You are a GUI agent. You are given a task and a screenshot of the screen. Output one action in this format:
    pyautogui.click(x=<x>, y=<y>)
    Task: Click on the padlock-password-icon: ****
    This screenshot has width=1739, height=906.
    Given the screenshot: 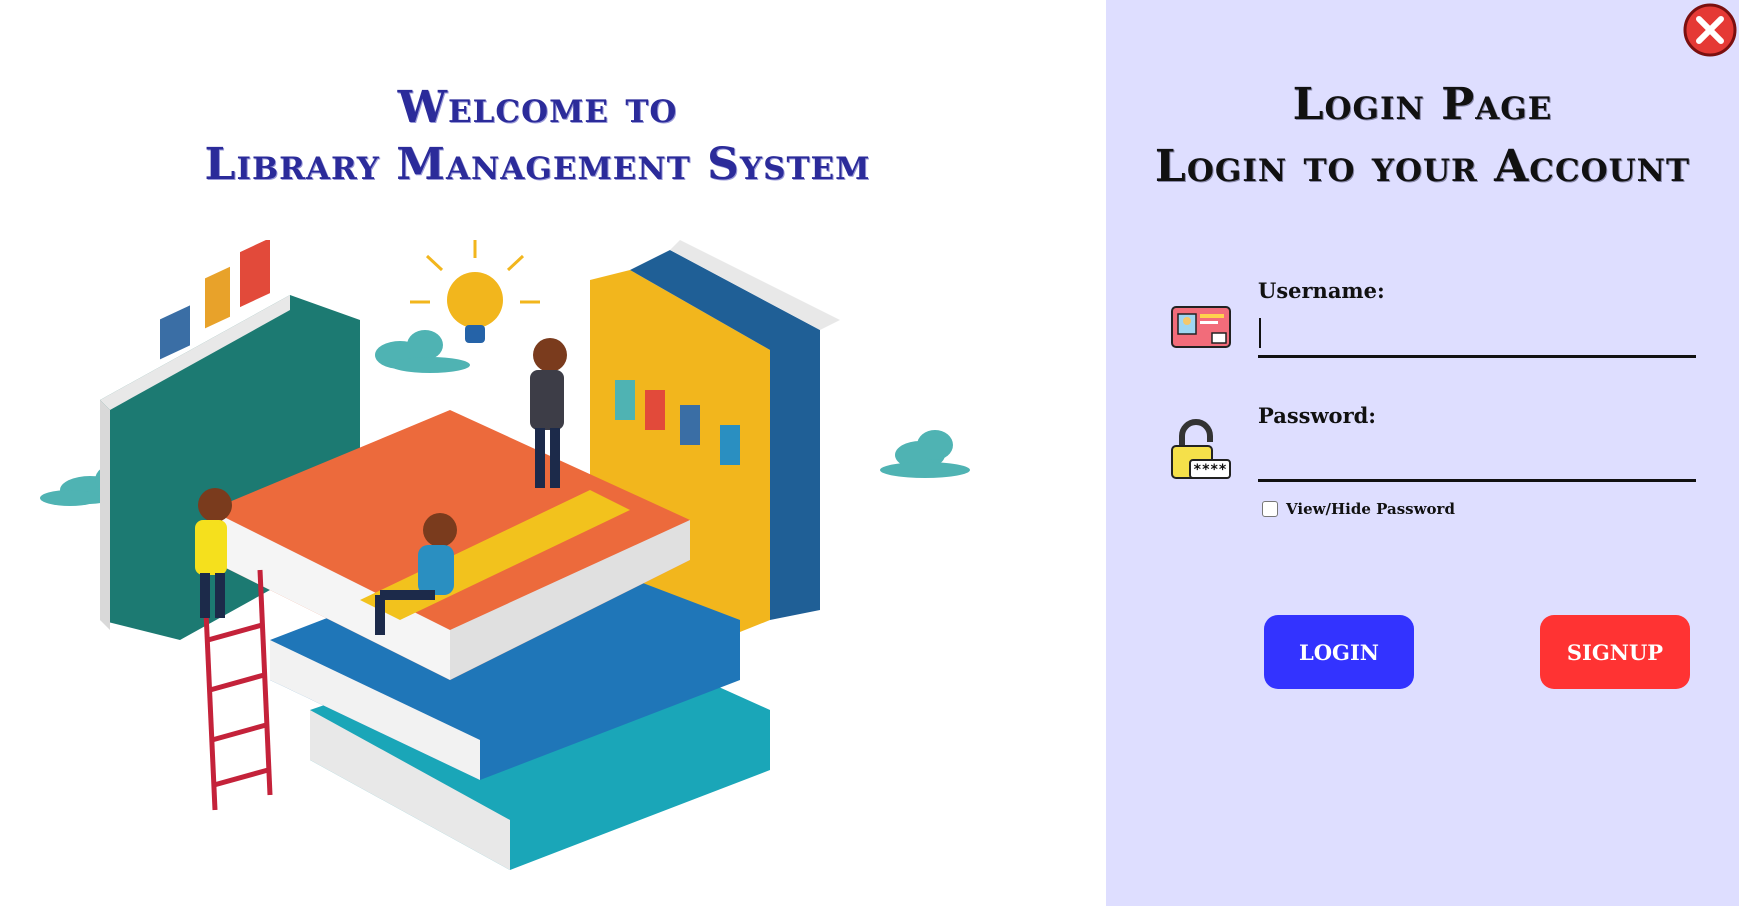 What is the action you would take?
    pyautogui.click(x=1201, y=449)
    